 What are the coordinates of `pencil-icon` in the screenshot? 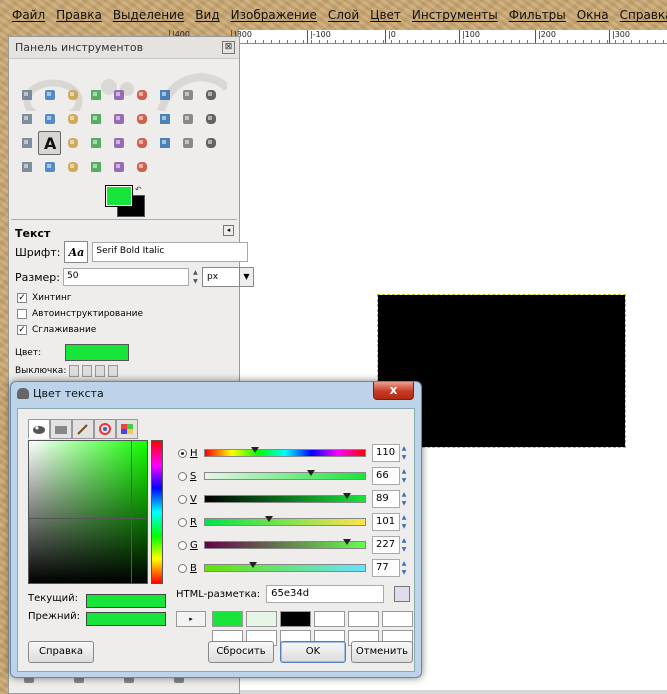 It's located at (118, 143).